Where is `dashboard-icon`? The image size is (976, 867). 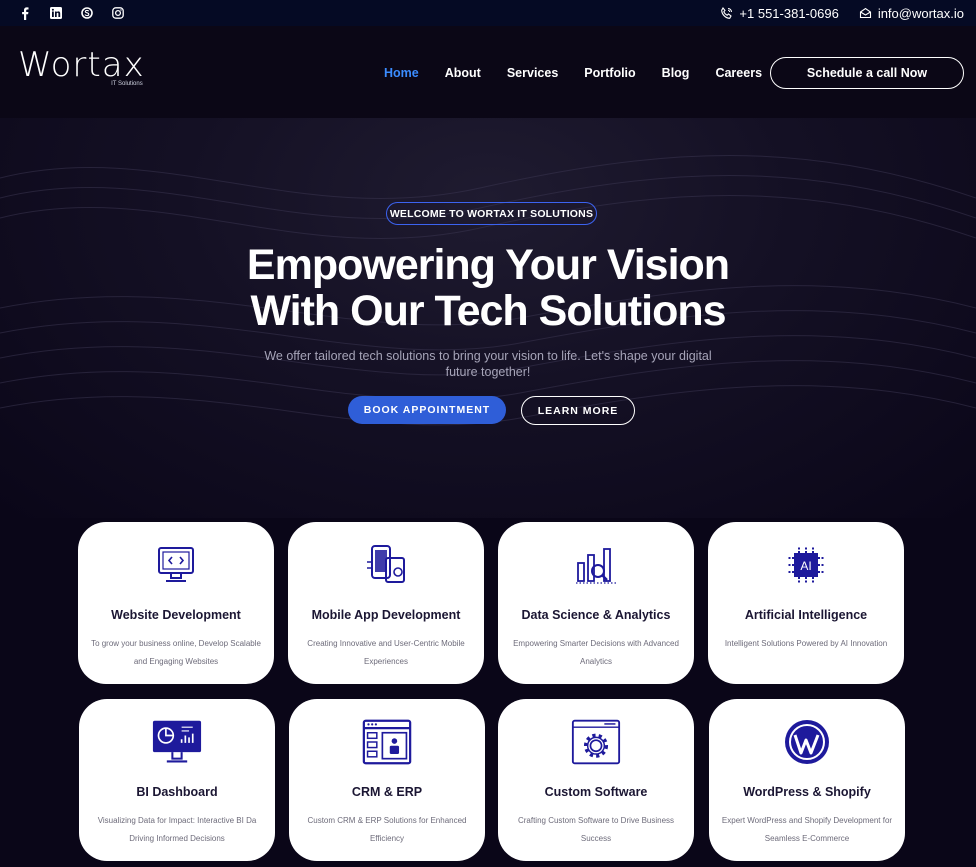 dashboard-icon is located at coordinates (177, 742).